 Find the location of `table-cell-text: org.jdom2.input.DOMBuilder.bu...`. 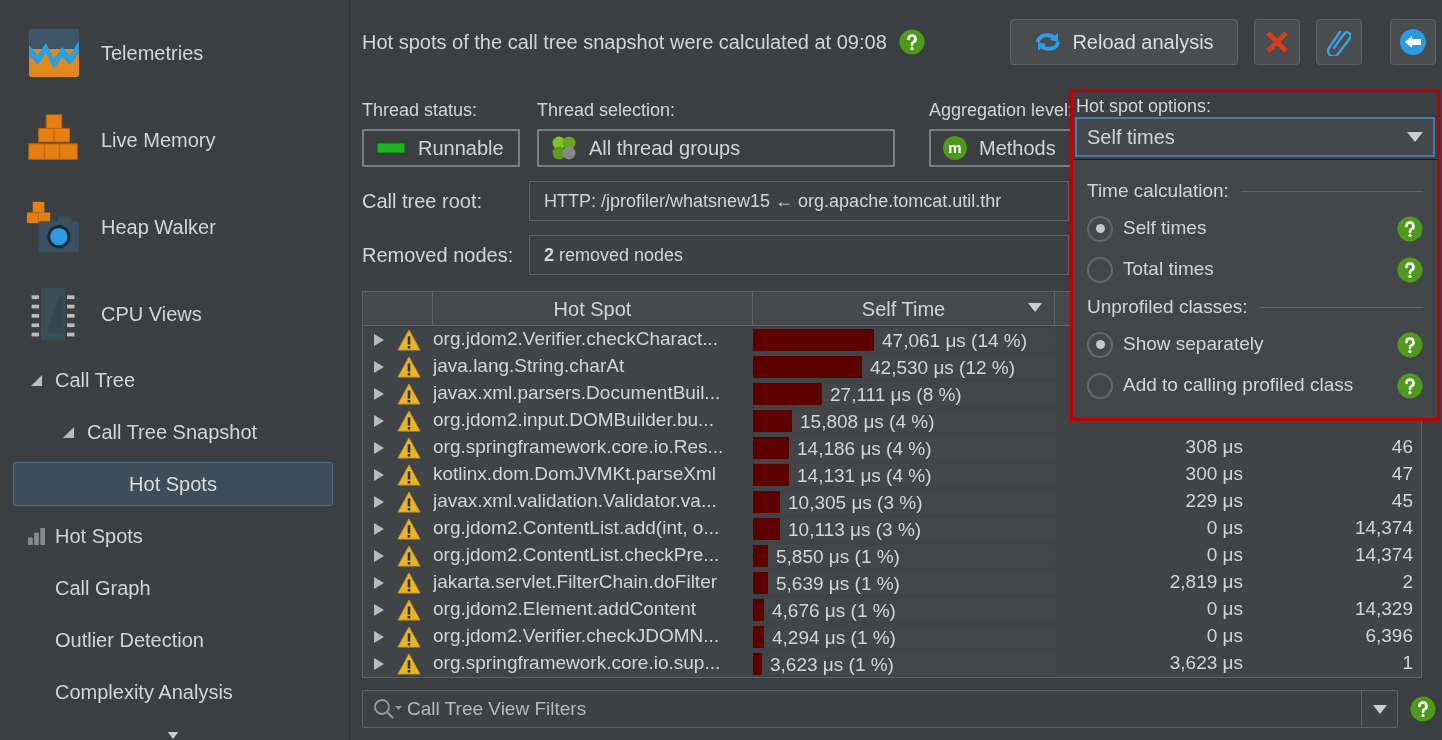

table-cell-text: org.jdom2.input.DOMBuilder.bu... is located at coordinates (574, 420).